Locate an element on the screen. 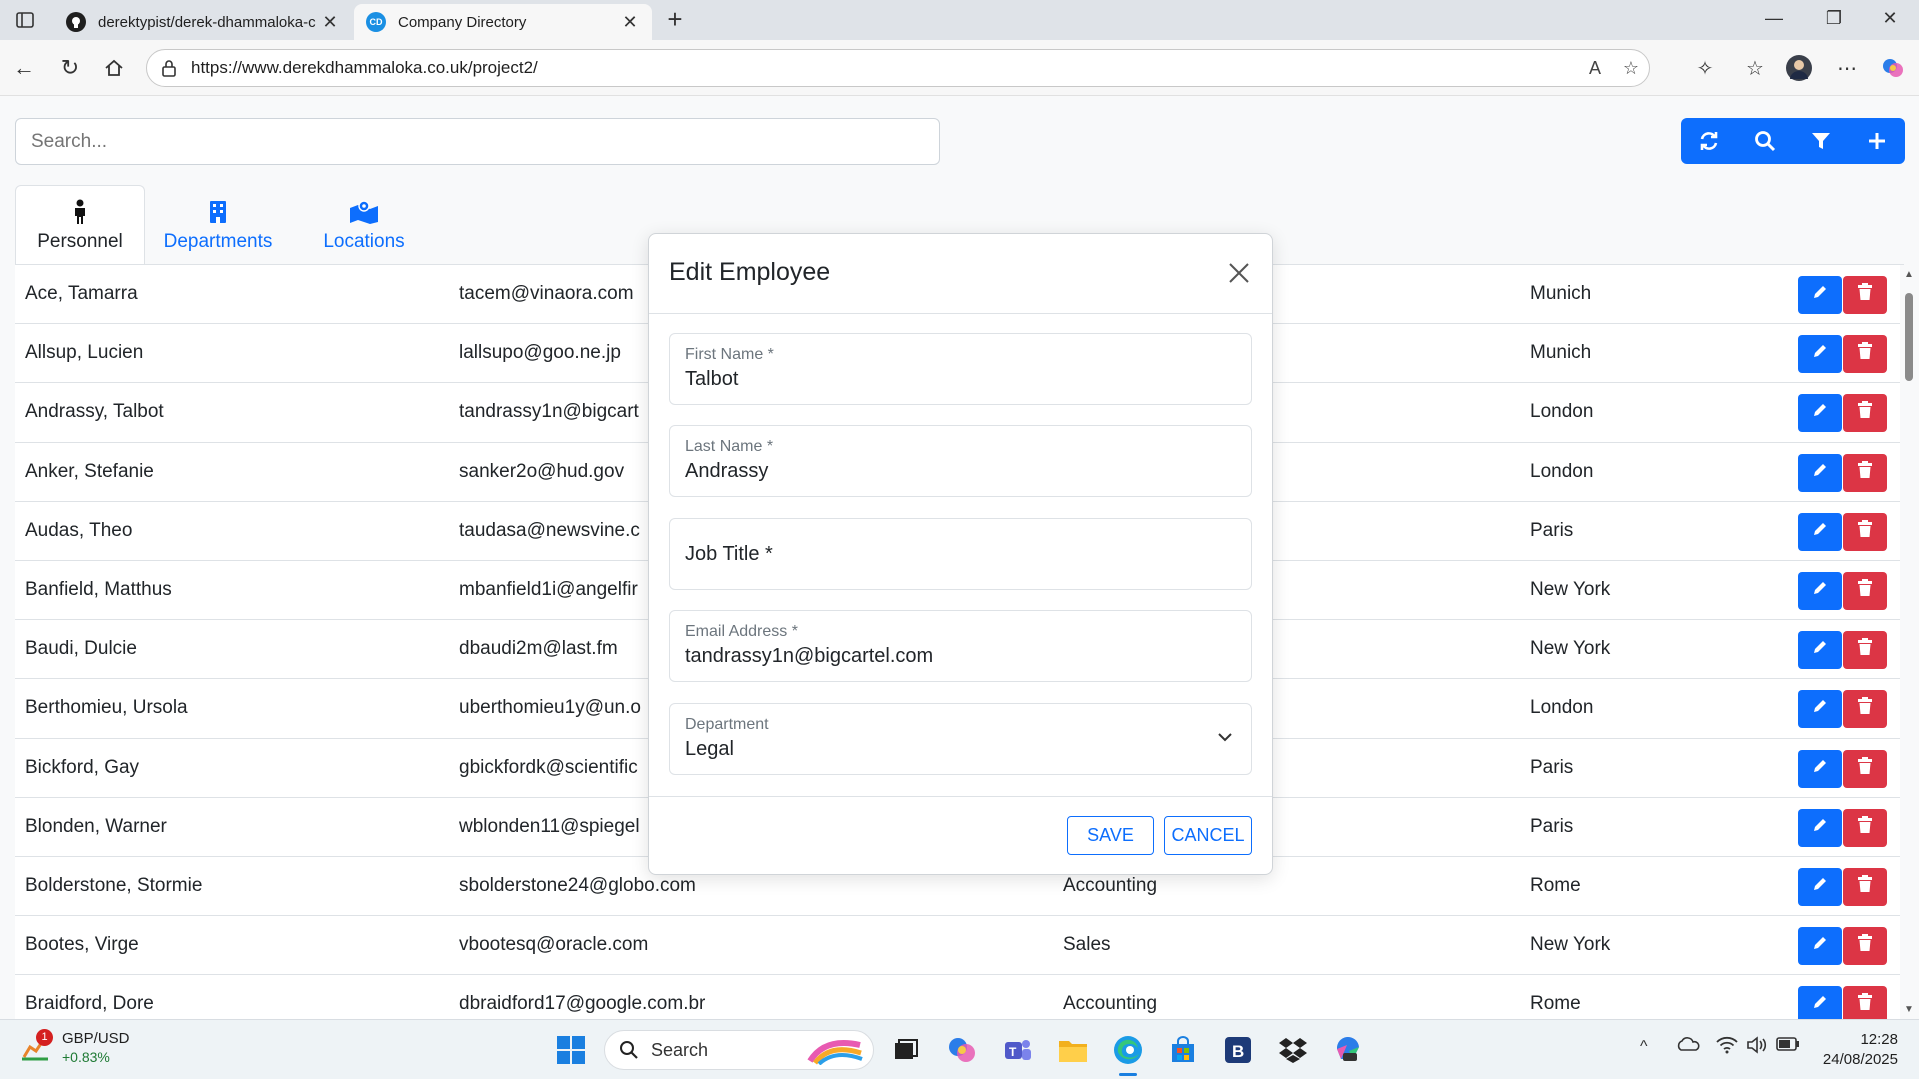 The height and width of the screenshot is (1079, 1919). show-hidden-icons-icon: ^ is located at coordinates (1644, 1047).